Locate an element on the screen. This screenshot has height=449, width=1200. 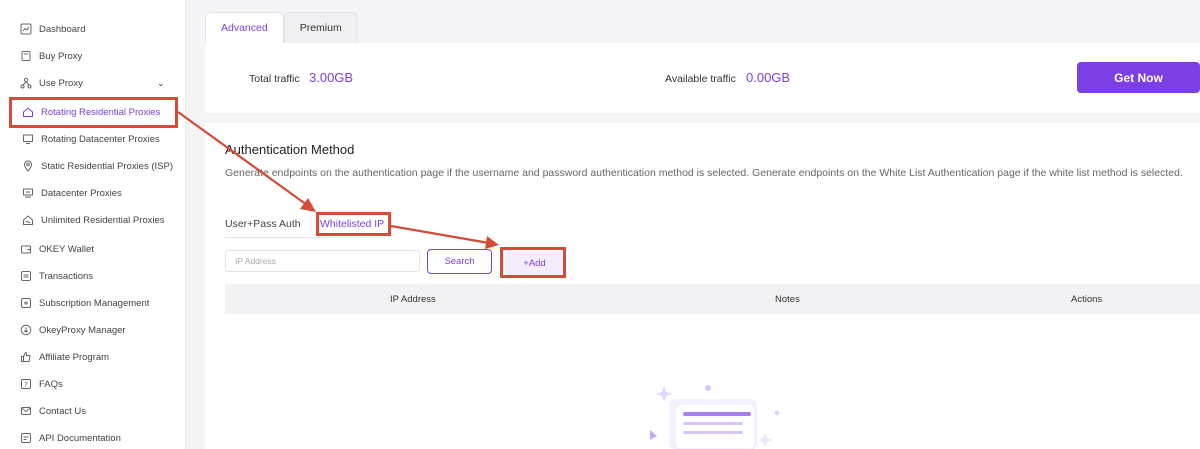
sidebar-item-wallet: OKEY Wallet is located at coordinates (93, 249).